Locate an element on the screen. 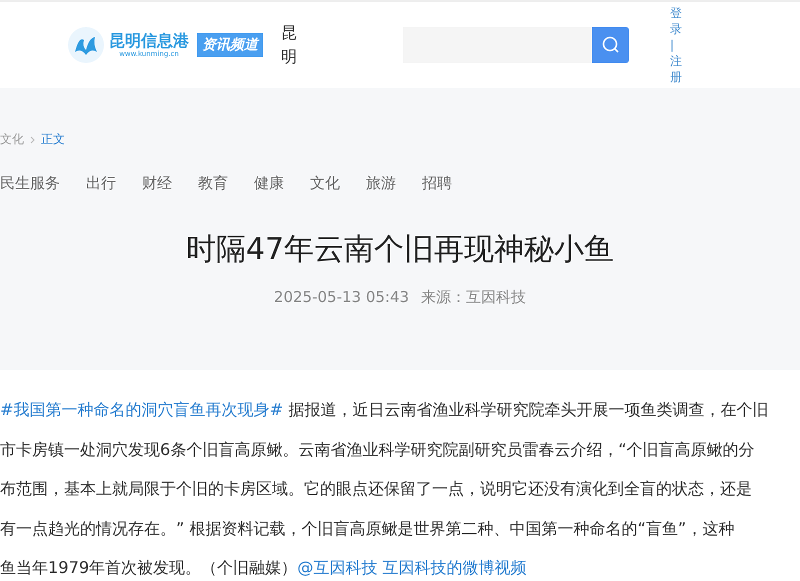 This screenshot has width=800, height=581. nav-link: 民生服务 is located at coordinates (30, 183).